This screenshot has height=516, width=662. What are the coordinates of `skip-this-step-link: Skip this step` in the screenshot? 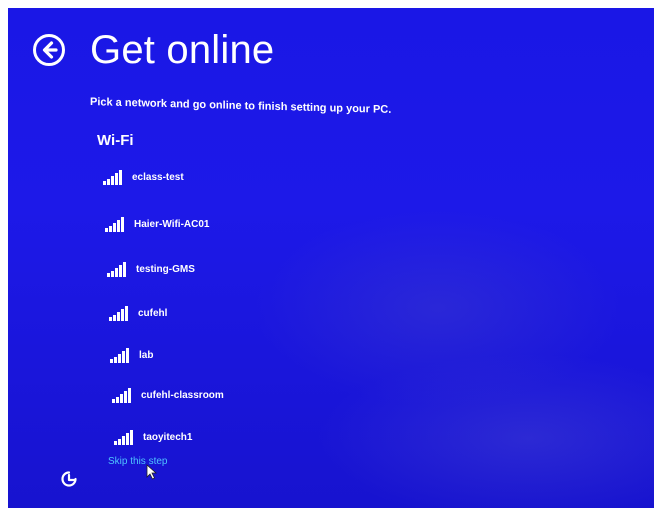 It's located at (137, 461).